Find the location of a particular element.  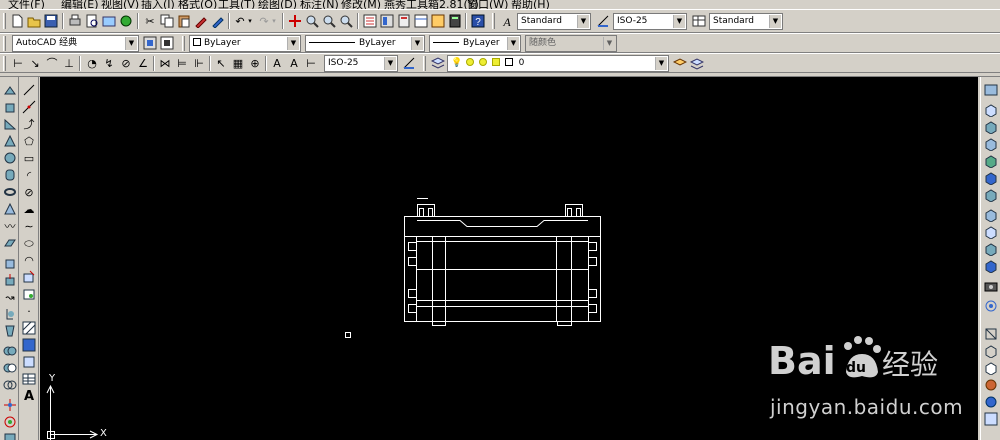

revision-cloud-icon: ☁ is located at coordinates (29, 209).